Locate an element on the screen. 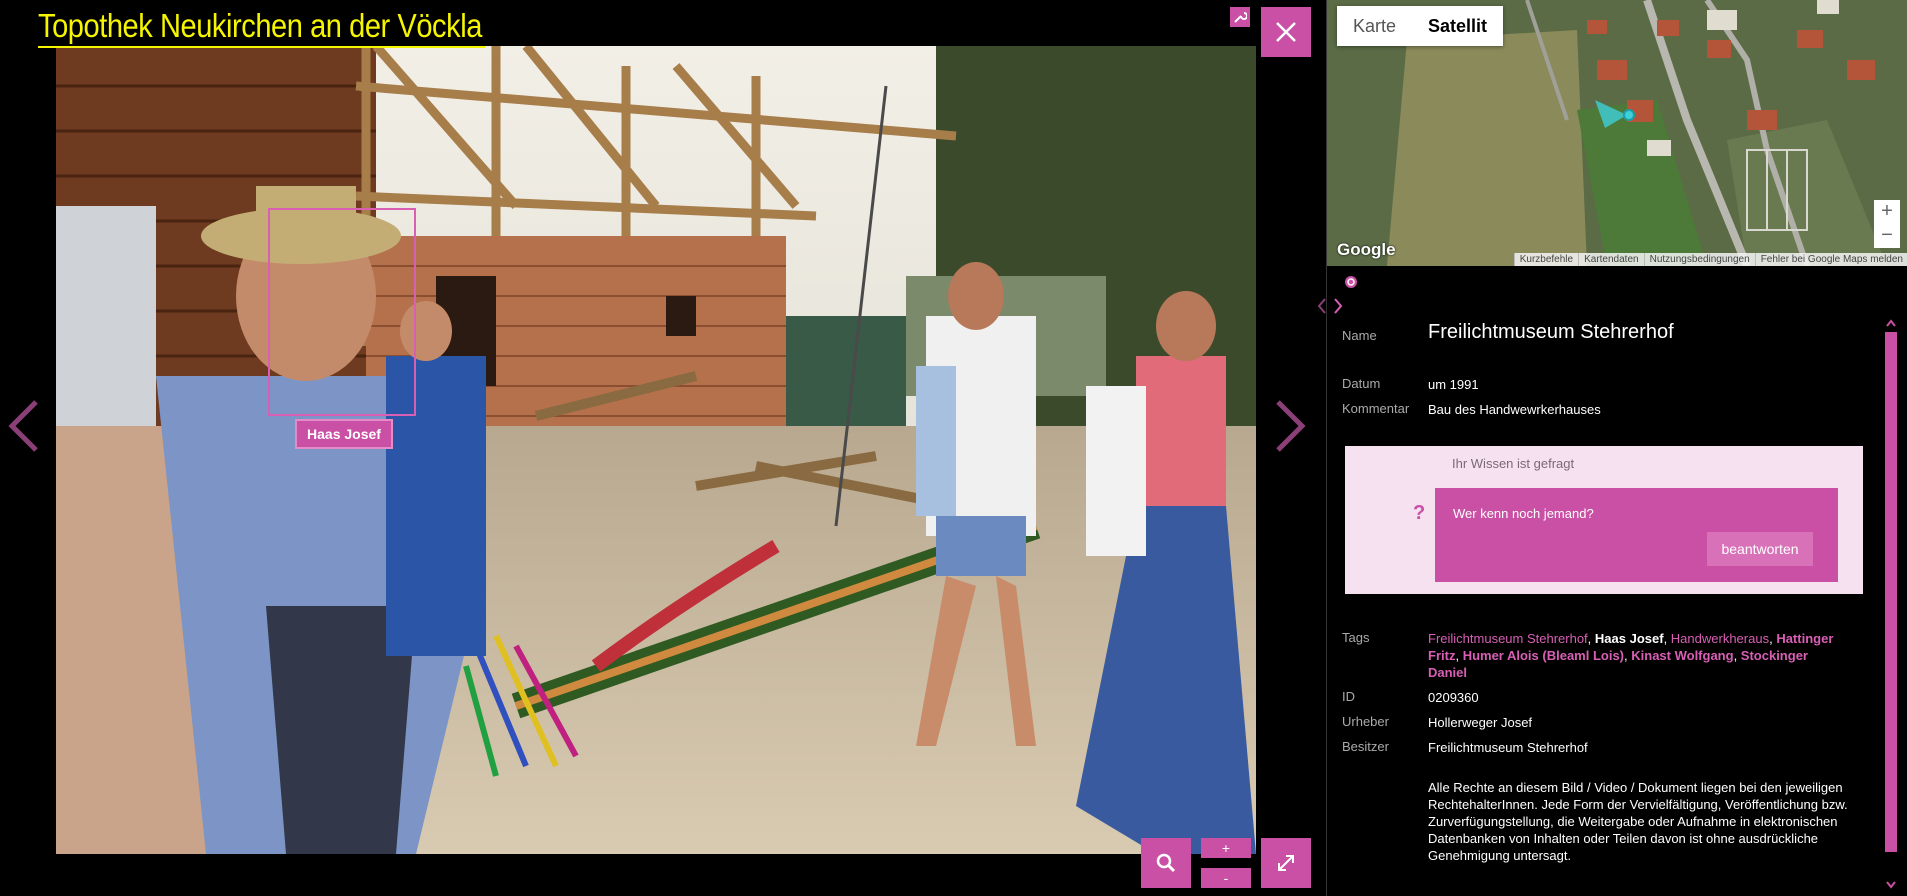  tag-haas-josef: Haas Josef is located at coordinates (1629, 638).